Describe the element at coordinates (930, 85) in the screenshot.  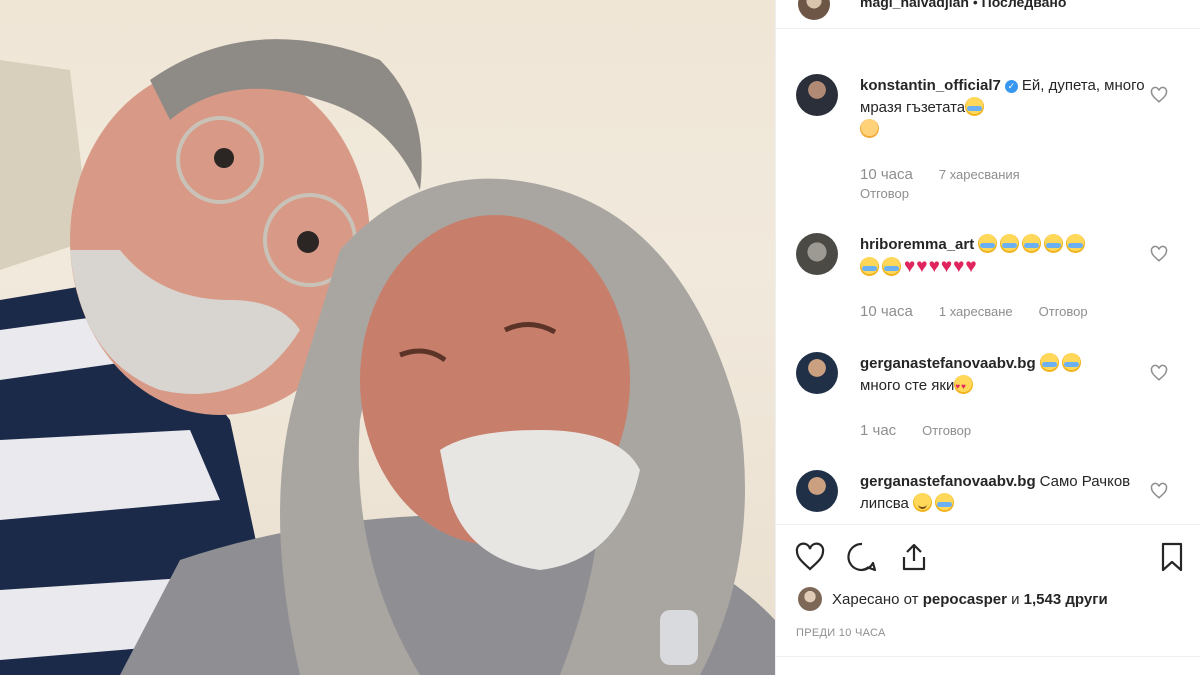
I see `commenter-username: konstantin_official7` at that location.